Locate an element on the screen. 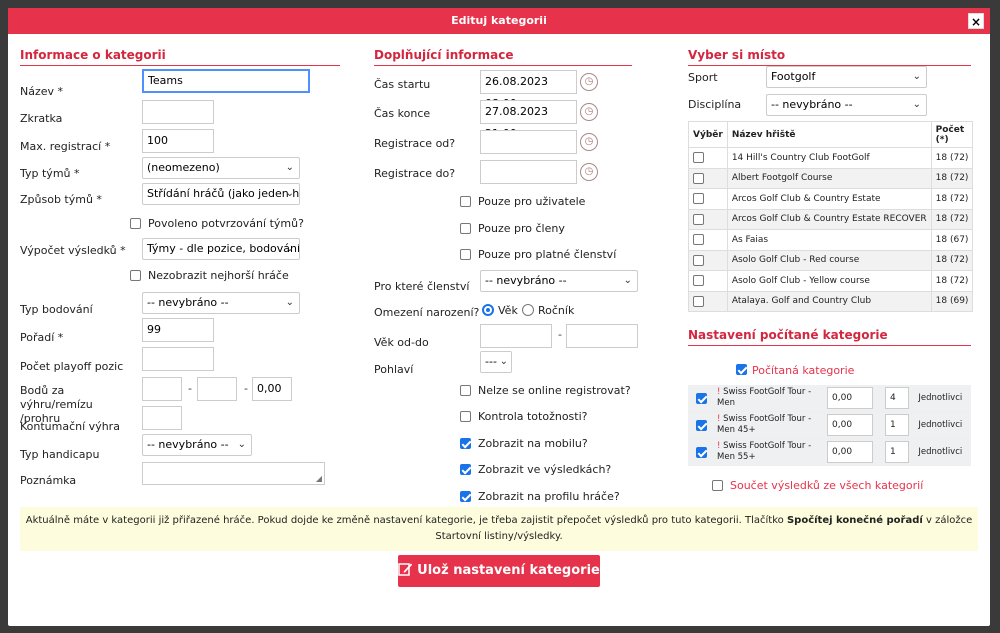 The width and height of the screenshot is (1000, 633). show-profile-checkbox is located at coordinates (465, 496).